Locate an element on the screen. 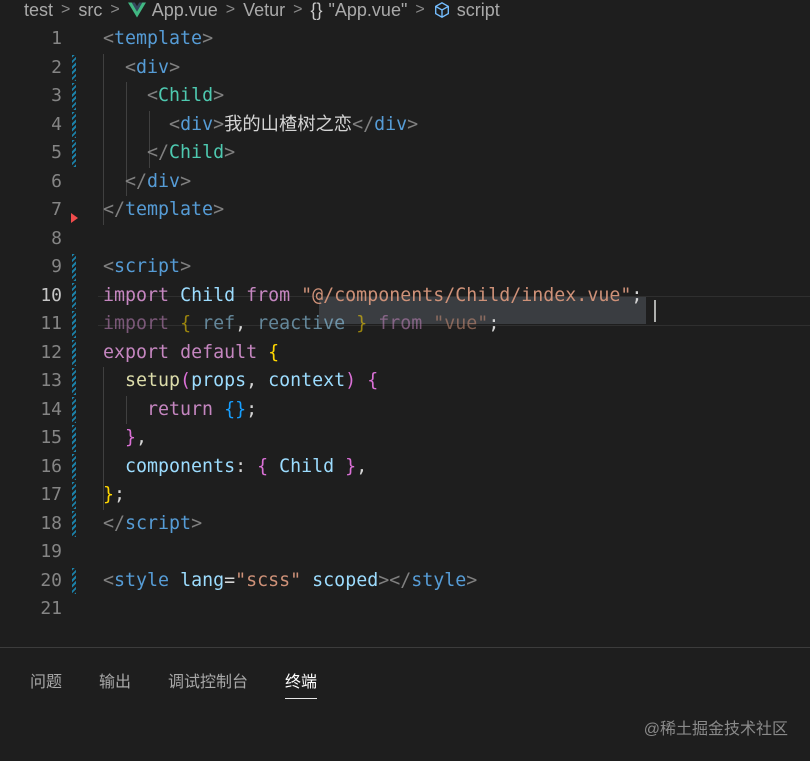 The height and width of the screenshot is (761, 810). code-line: 17}; is located at coordinates (405, 495).